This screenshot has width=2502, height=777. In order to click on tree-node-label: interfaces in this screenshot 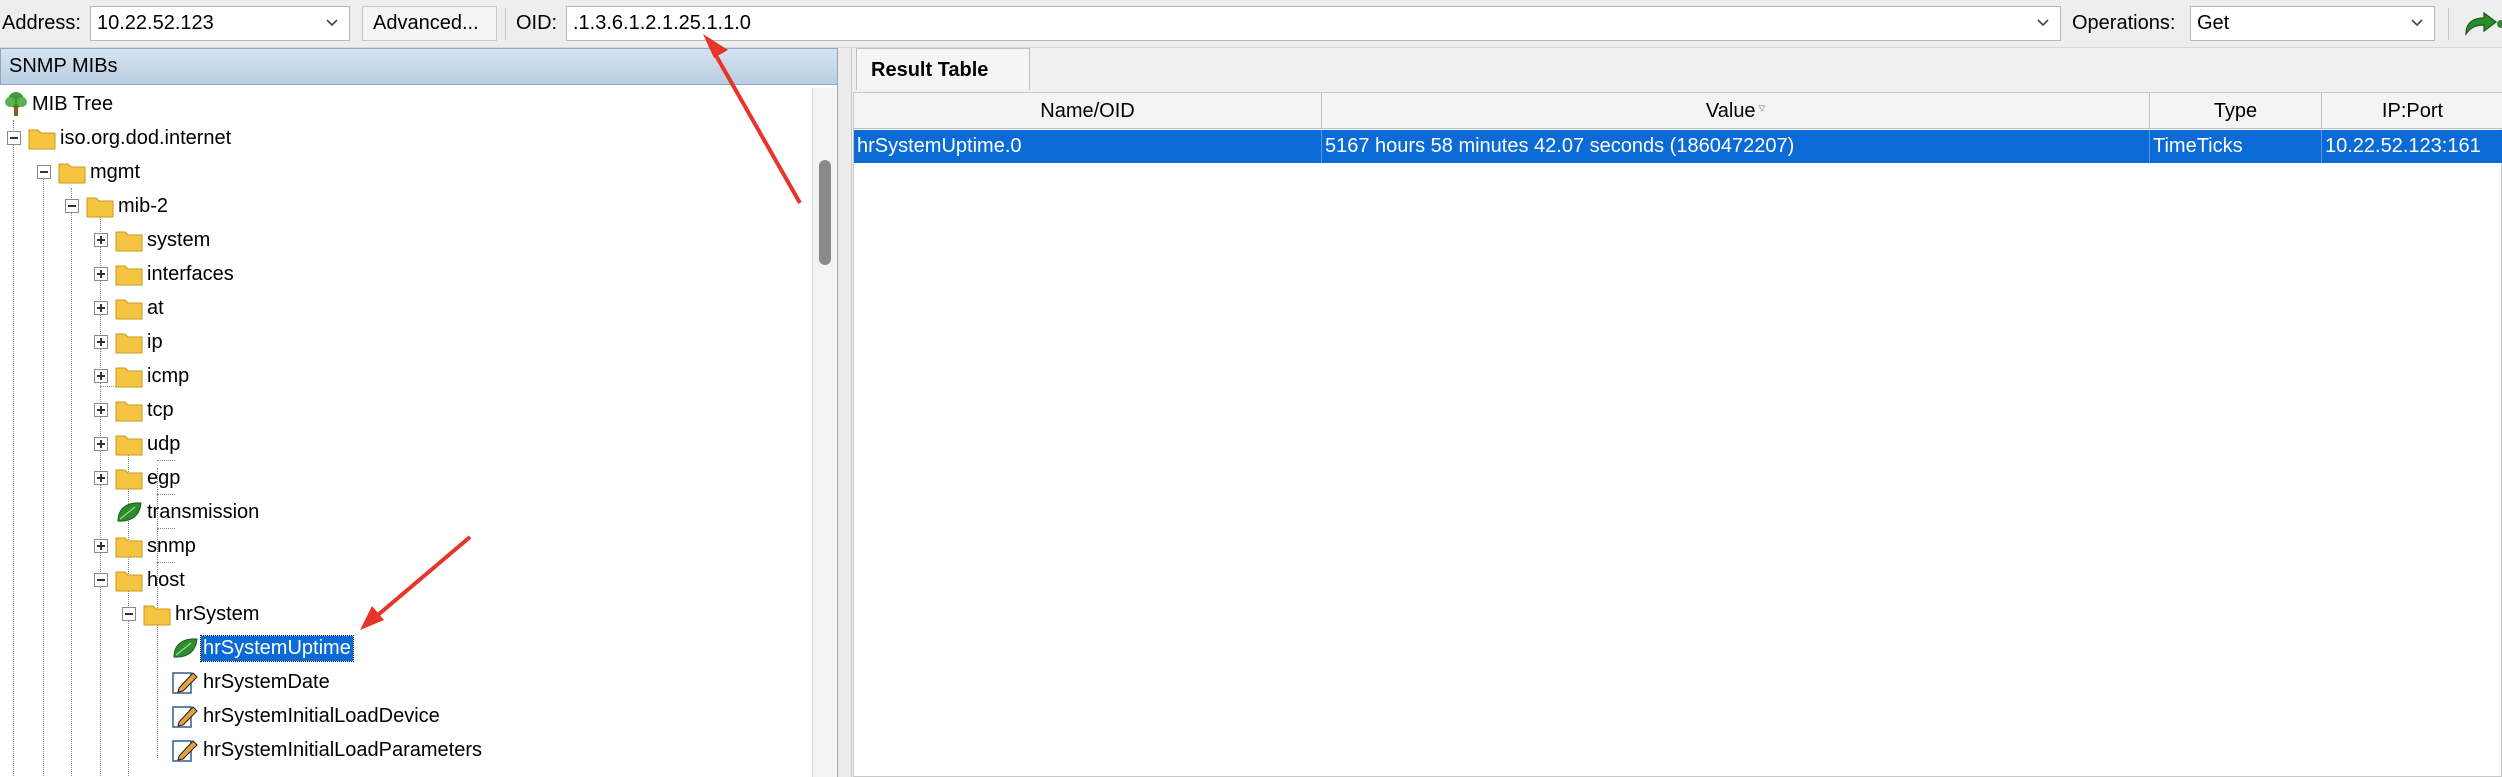, I will do `click(190, 274)`.